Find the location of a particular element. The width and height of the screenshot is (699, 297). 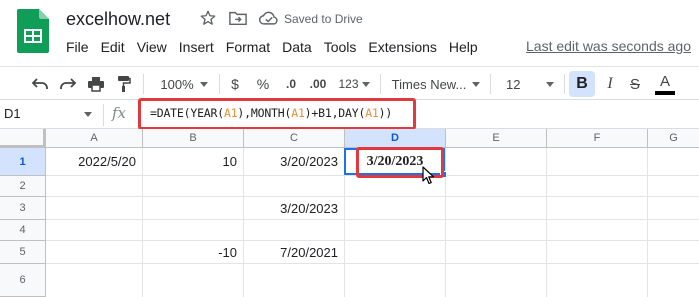

row-header-2: 2 is located at coordinates (23, 186).